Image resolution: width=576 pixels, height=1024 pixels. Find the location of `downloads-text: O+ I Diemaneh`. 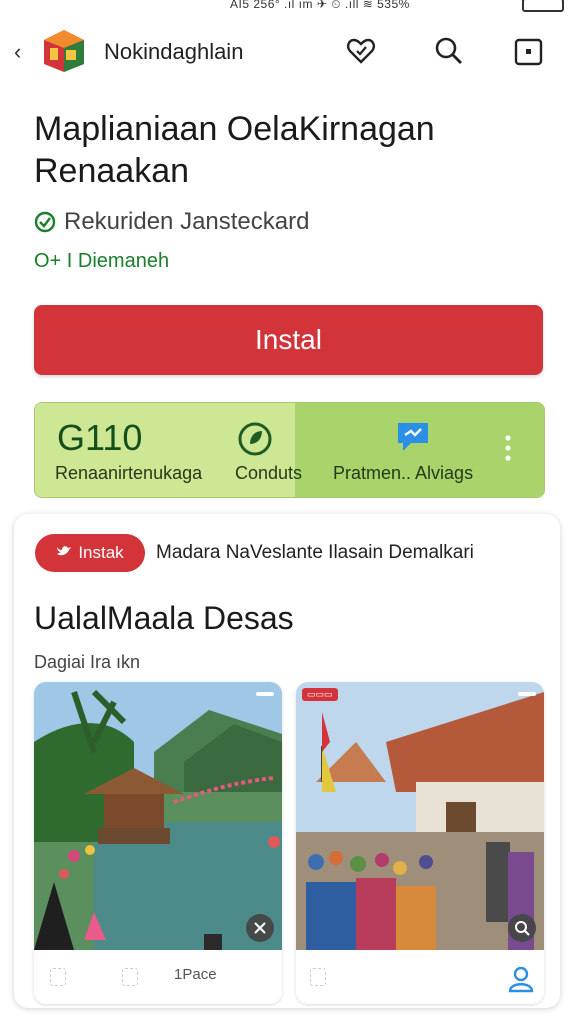

downloads-text: O+ I Diemaneh is located at coordinates (102, 261).